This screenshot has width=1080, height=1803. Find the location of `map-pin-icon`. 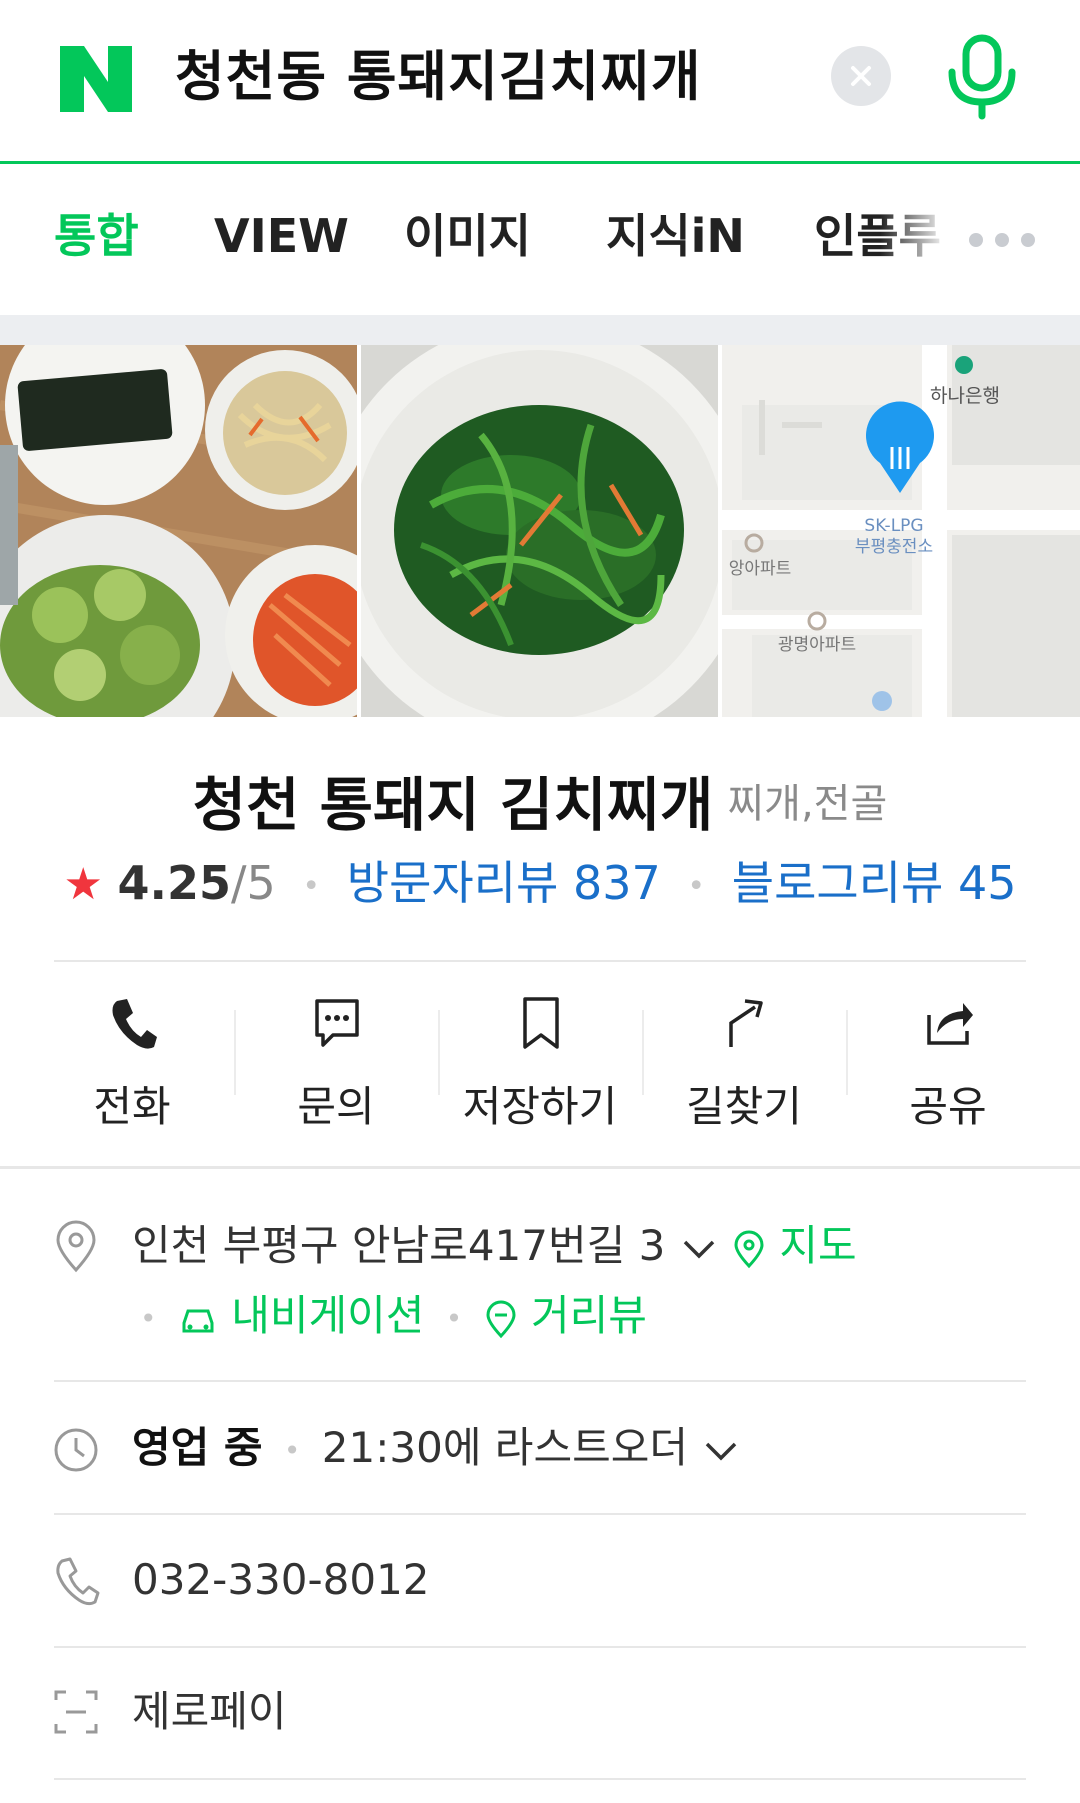

map-pin-icon is located at coordinates (749, 1249).